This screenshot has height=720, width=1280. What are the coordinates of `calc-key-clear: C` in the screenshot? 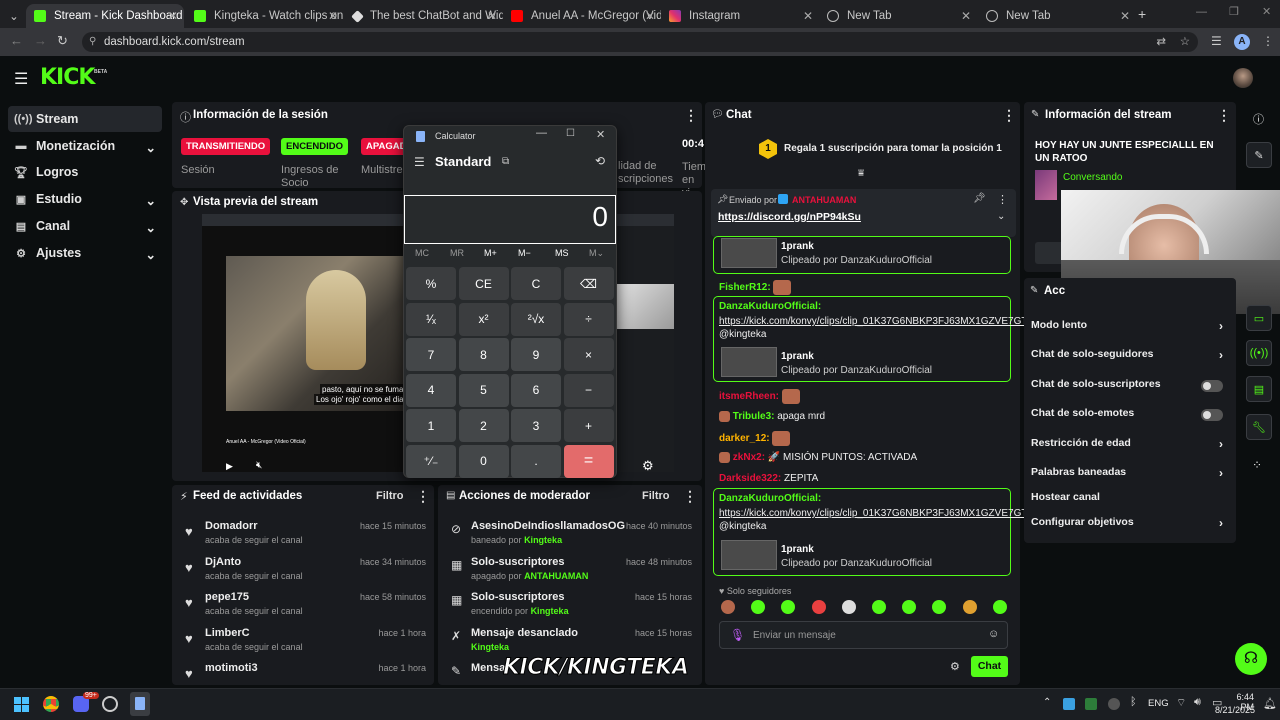 It's located at (536, 283).